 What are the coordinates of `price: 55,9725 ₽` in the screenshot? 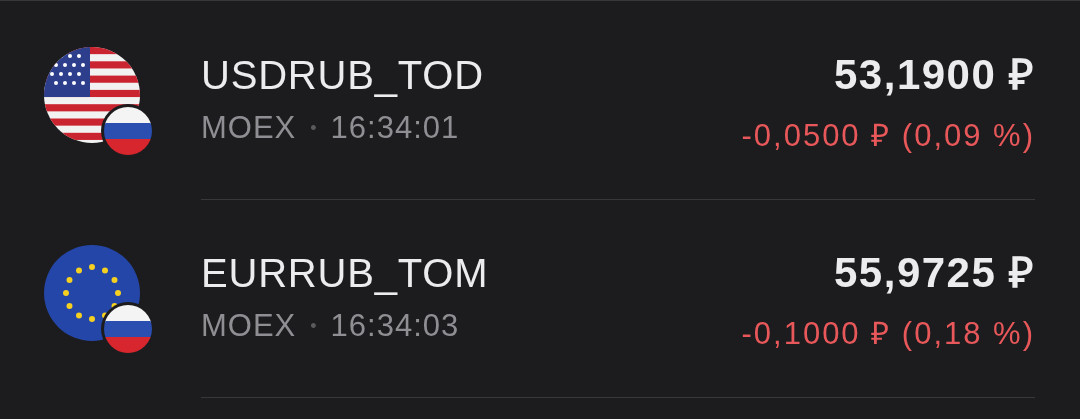 It's located at (934, 273).